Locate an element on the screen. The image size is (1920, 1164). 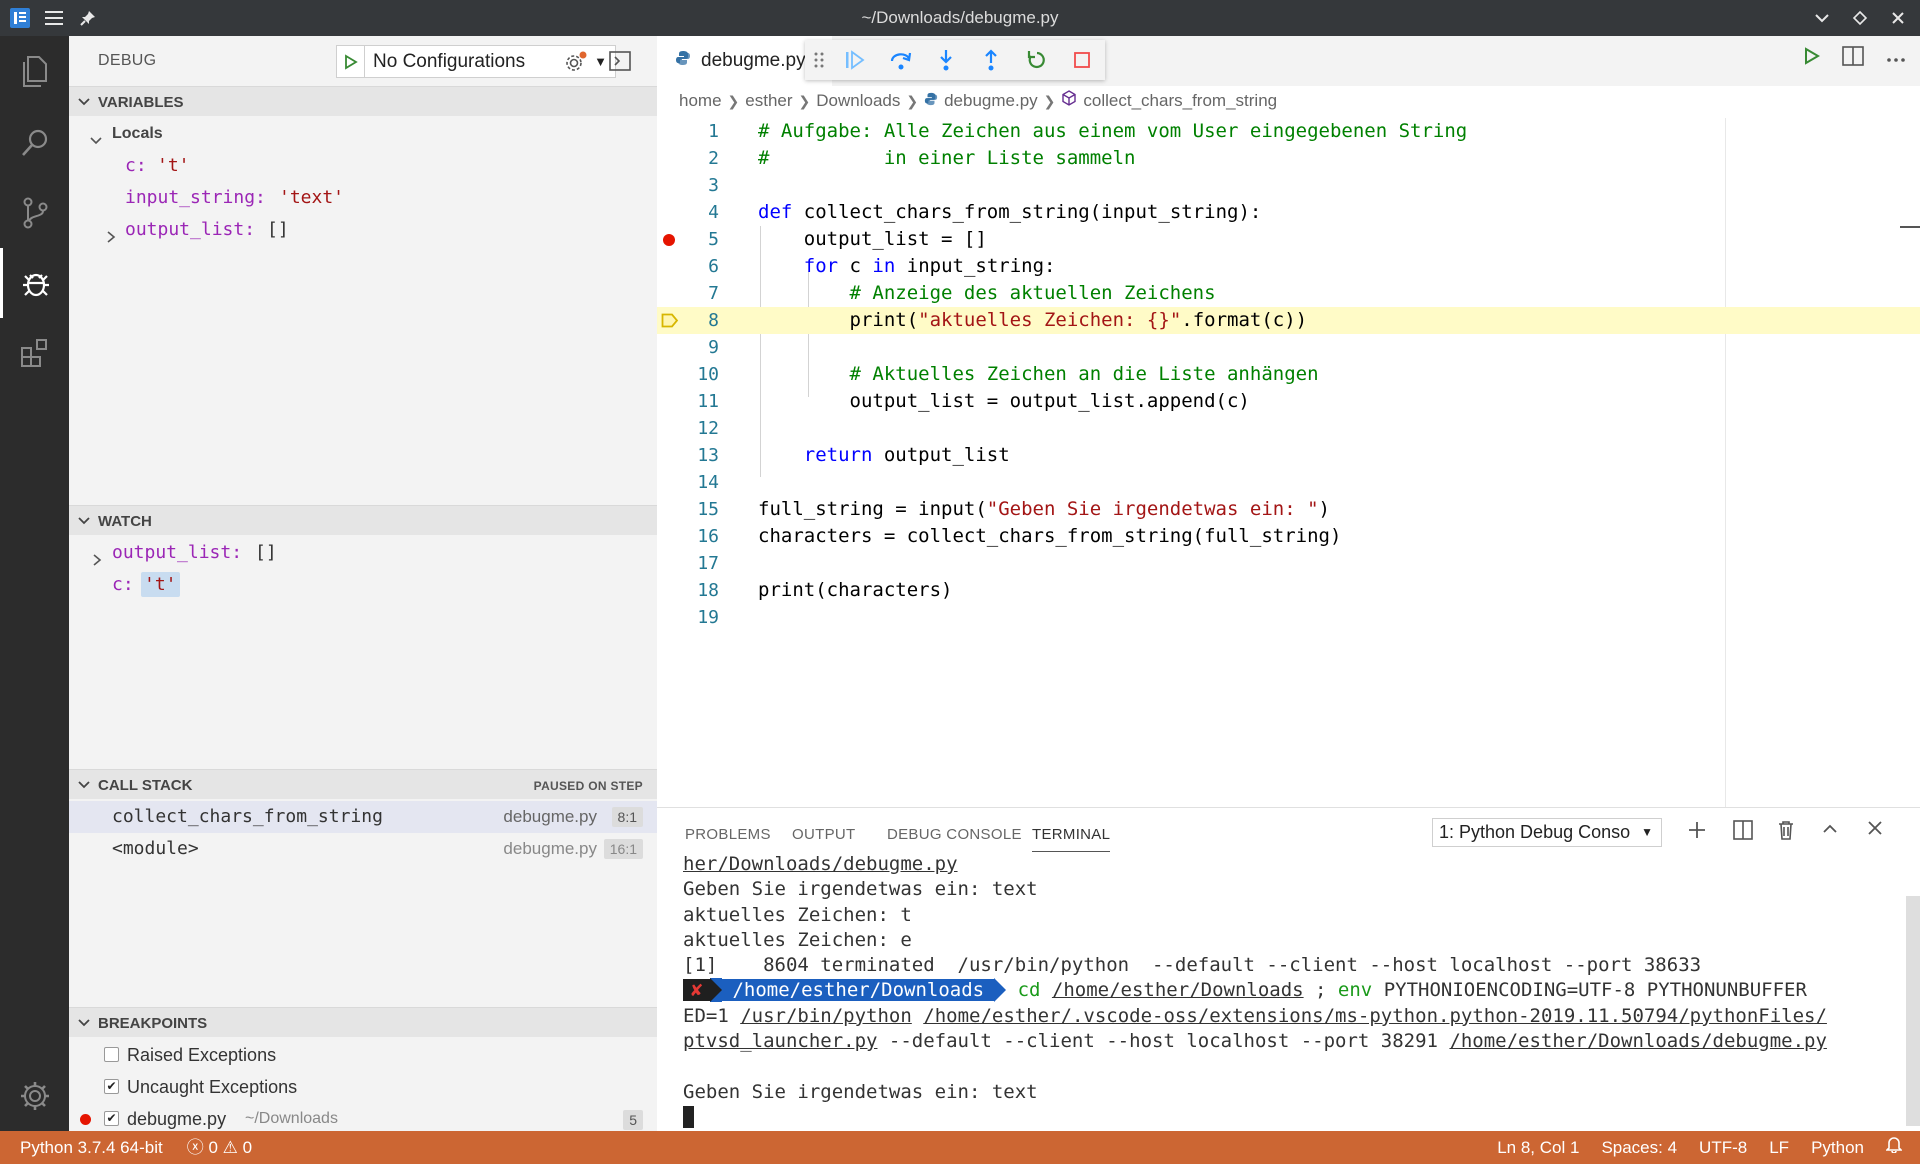
run-icon is located at coordinates (1812, 58).